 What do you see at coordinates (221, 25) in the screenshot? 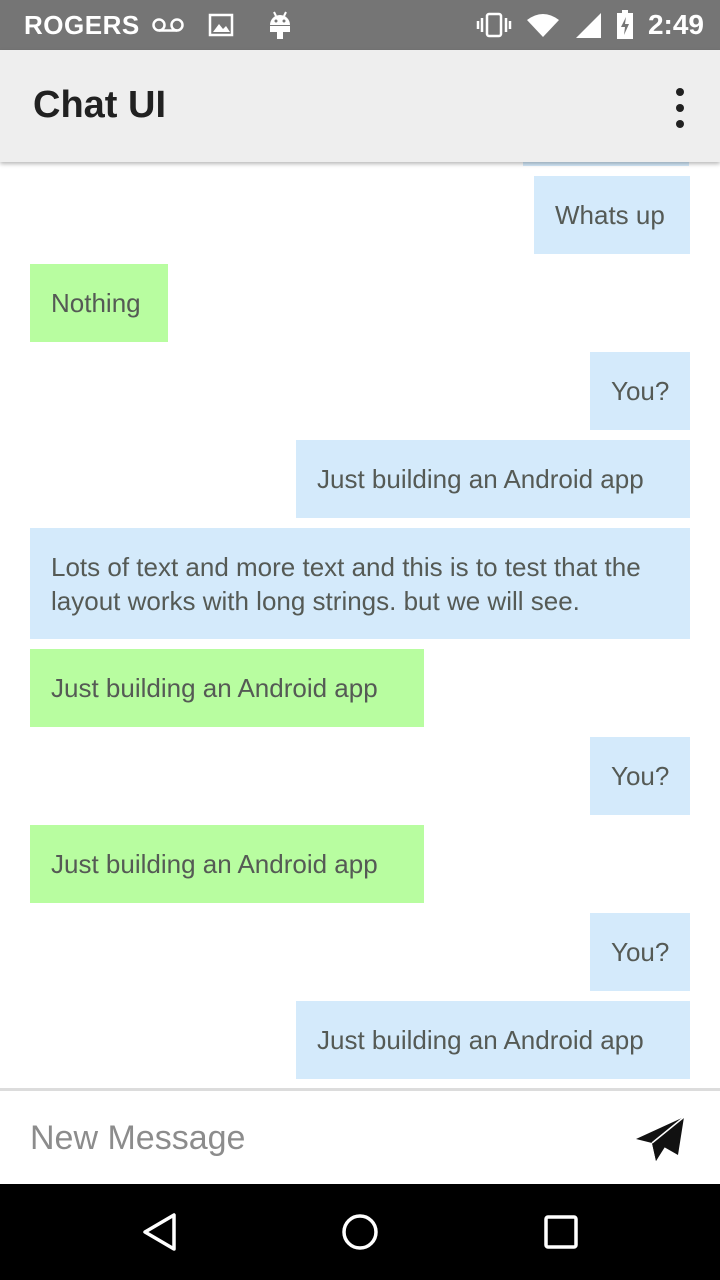
I see `image-icon` at bounding box center [221, 25].